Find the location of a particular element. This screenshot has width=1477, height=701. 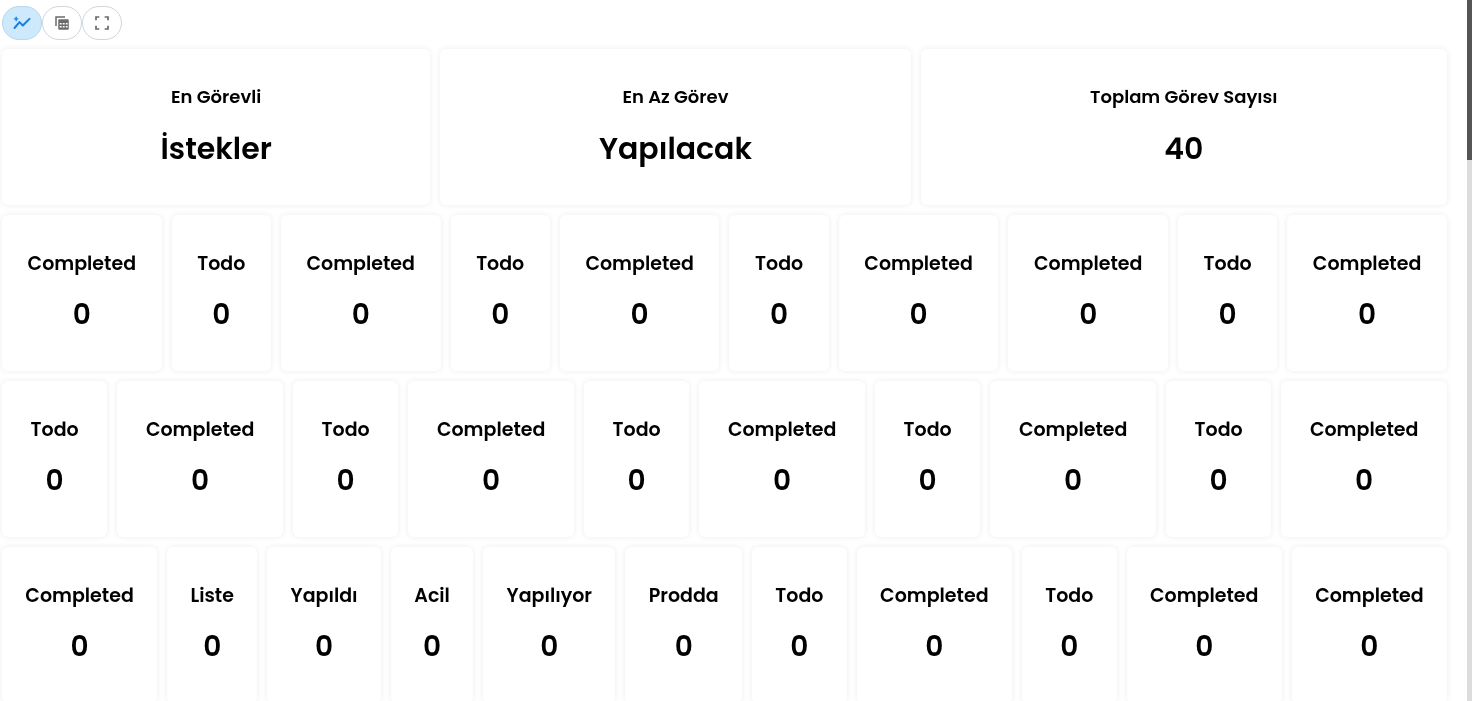

status-label: Liste is located at coordinates (212, 596).